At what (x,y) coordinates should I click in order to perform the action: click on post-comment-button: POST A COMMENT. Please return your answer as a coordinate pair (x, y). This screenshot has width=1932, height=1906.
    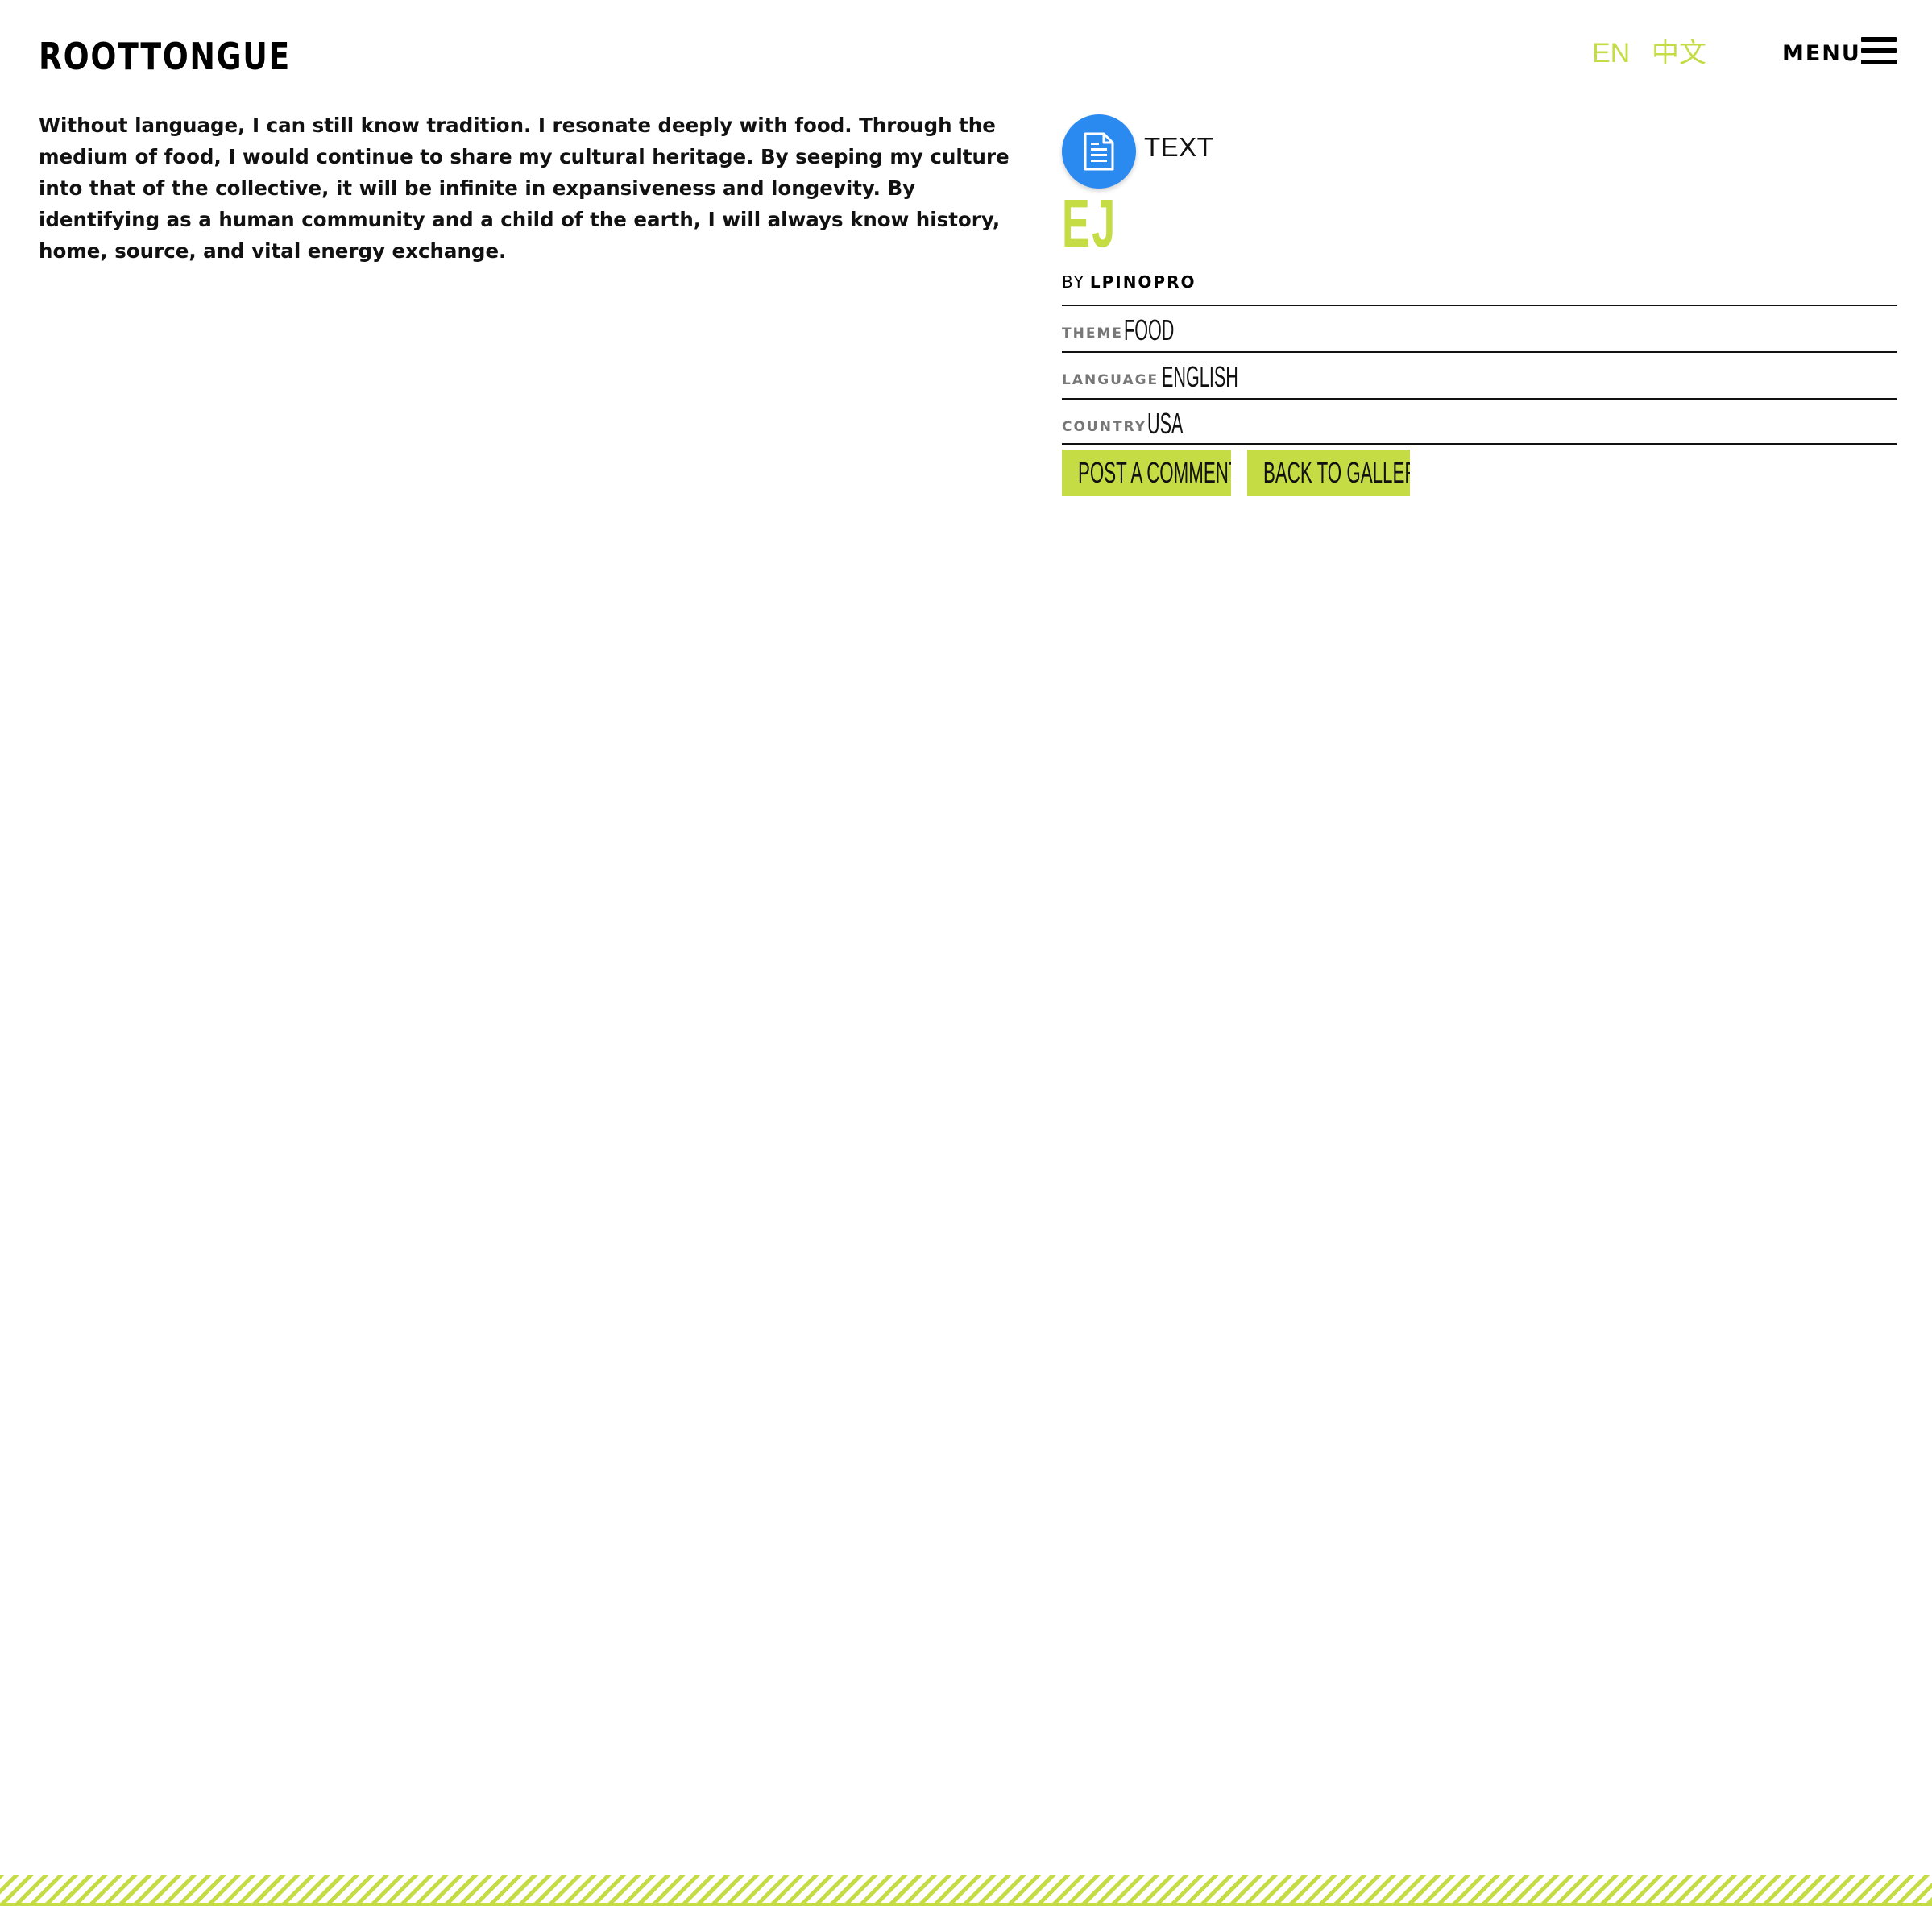
    Looking at the image, I should click on (1146, 473).